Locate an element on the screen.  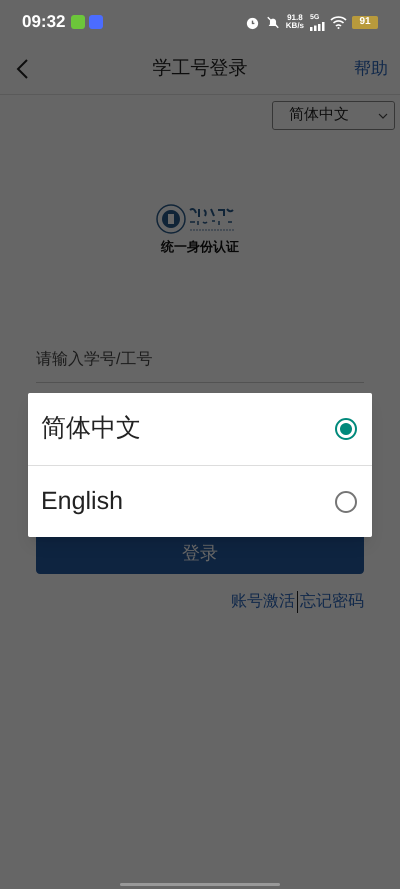
wifi-icon is located at coordinates (338, 22).